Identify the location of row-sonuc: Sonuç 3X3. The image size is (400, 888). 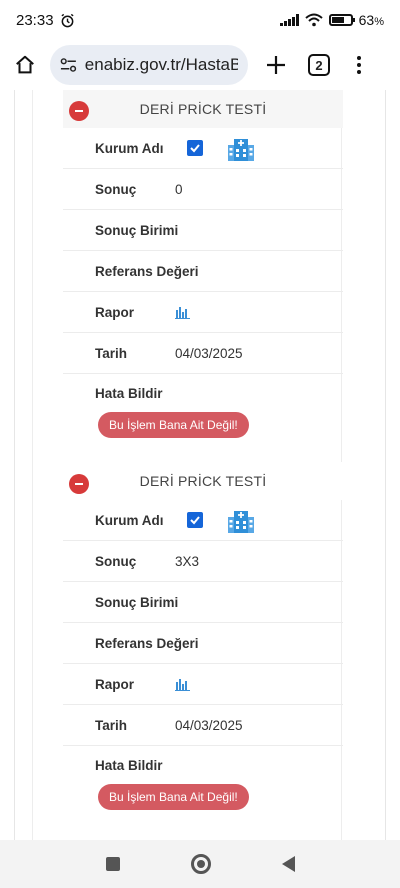
(203, 561).